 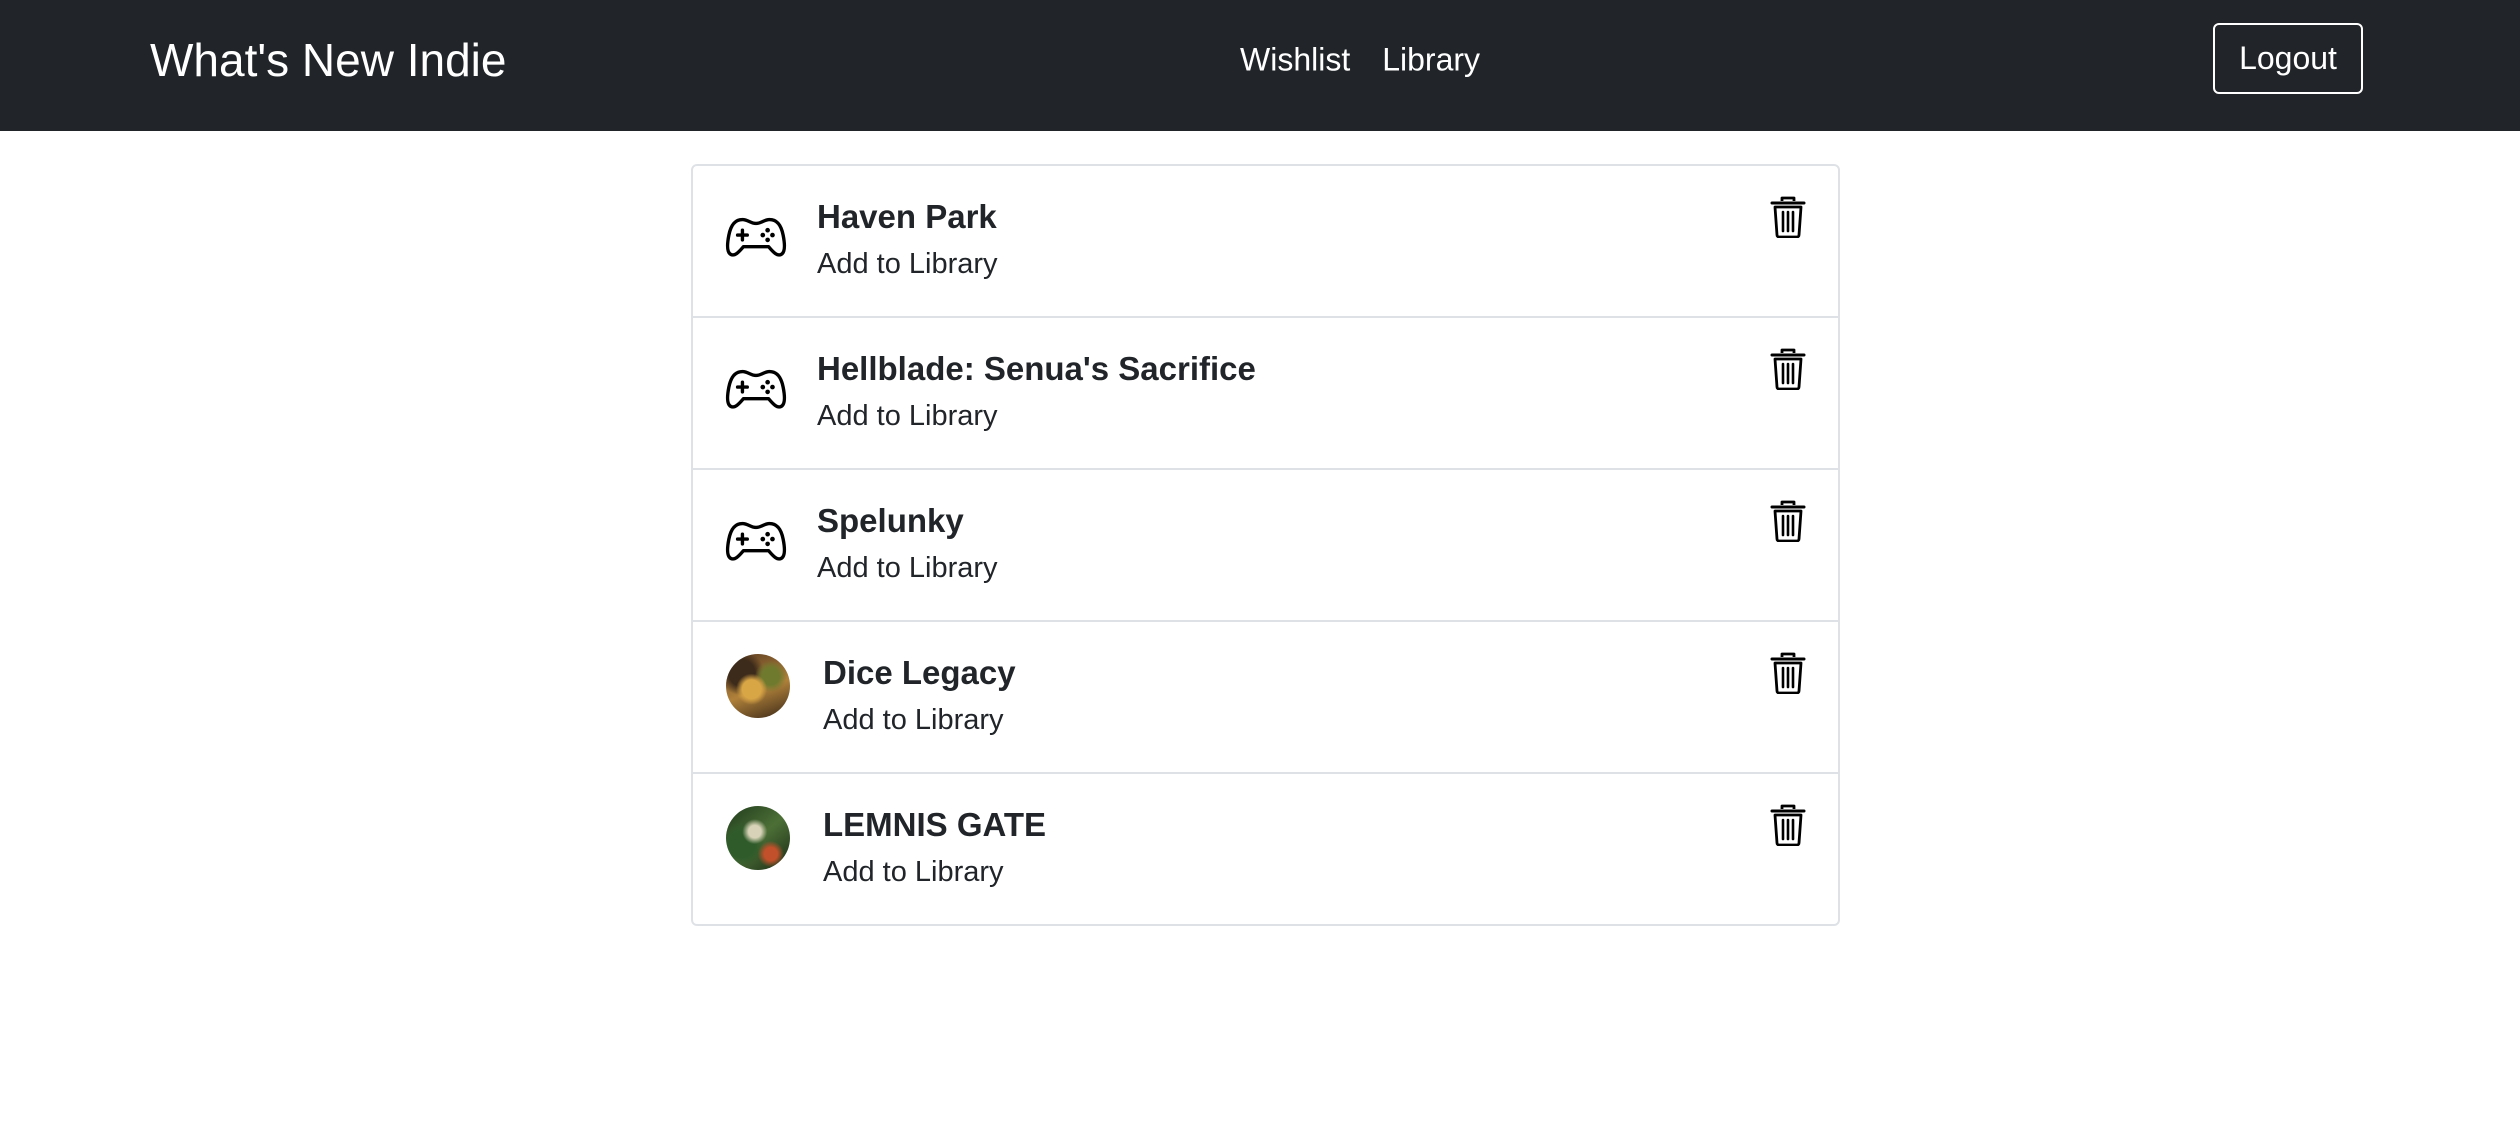 I want to click on logout-button: Logout, so click(x=2288, y=58).